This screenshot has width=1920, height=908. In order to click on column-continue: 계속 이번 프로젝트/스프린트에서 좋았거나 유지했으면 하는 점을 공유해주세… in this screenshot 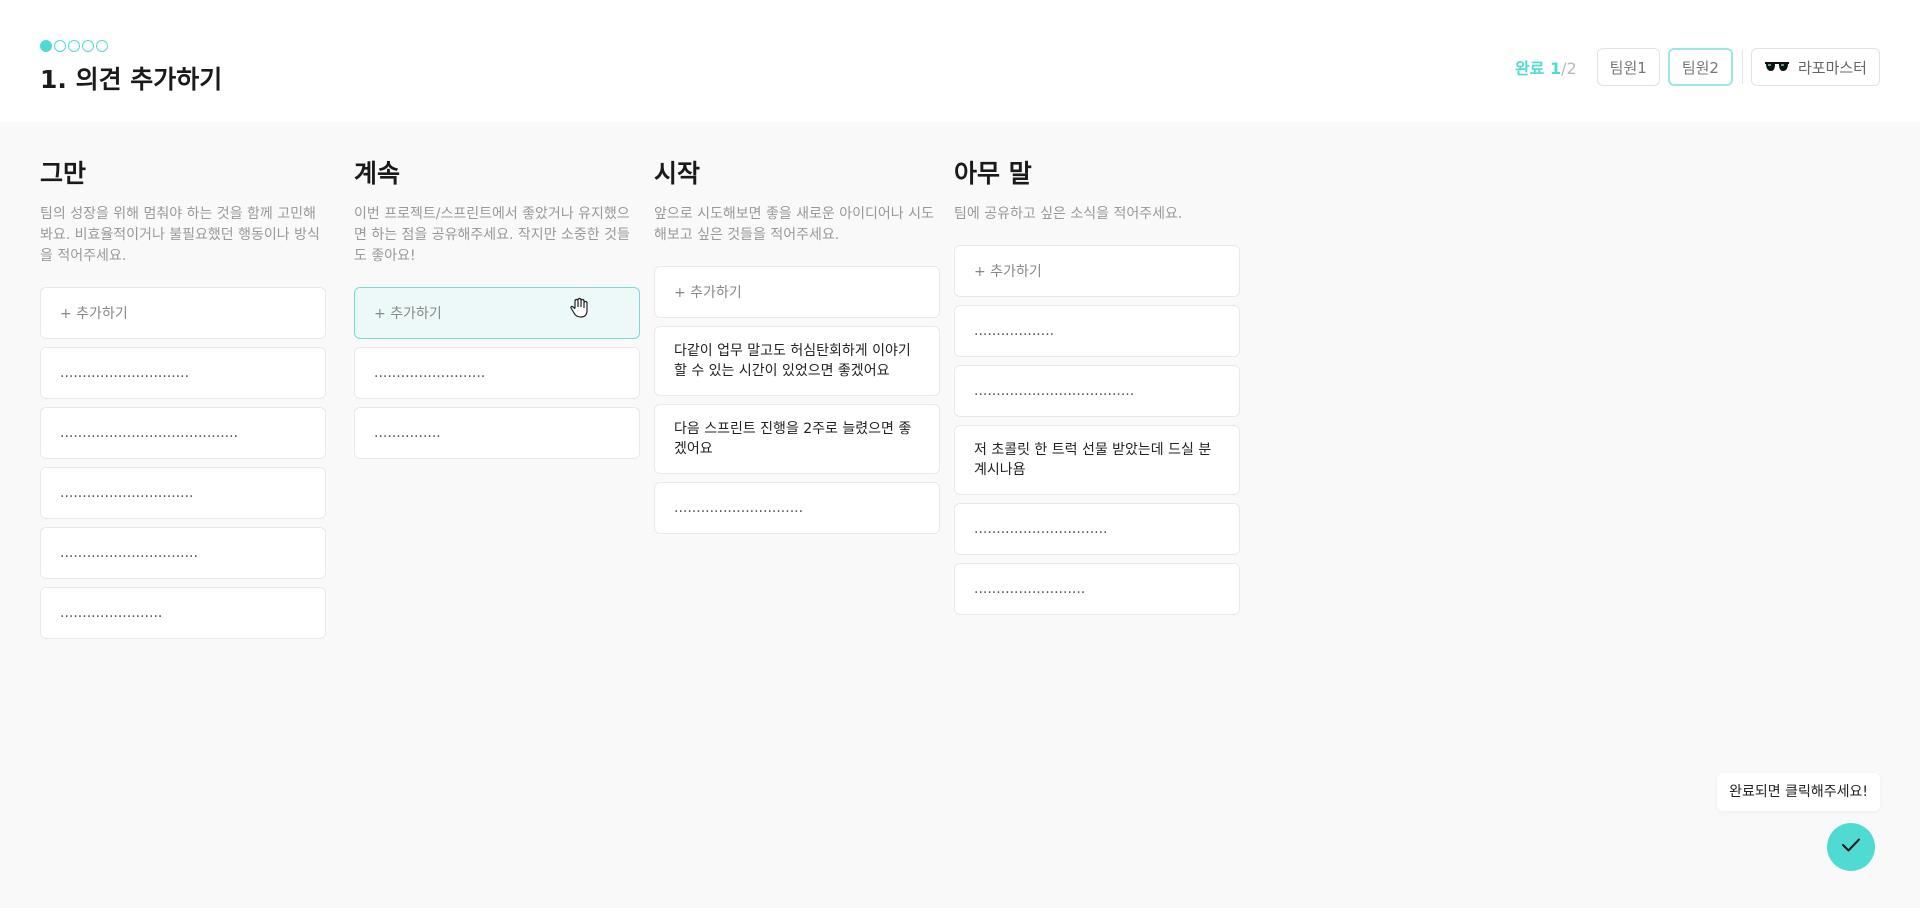, I will do `click(497, 310)`.